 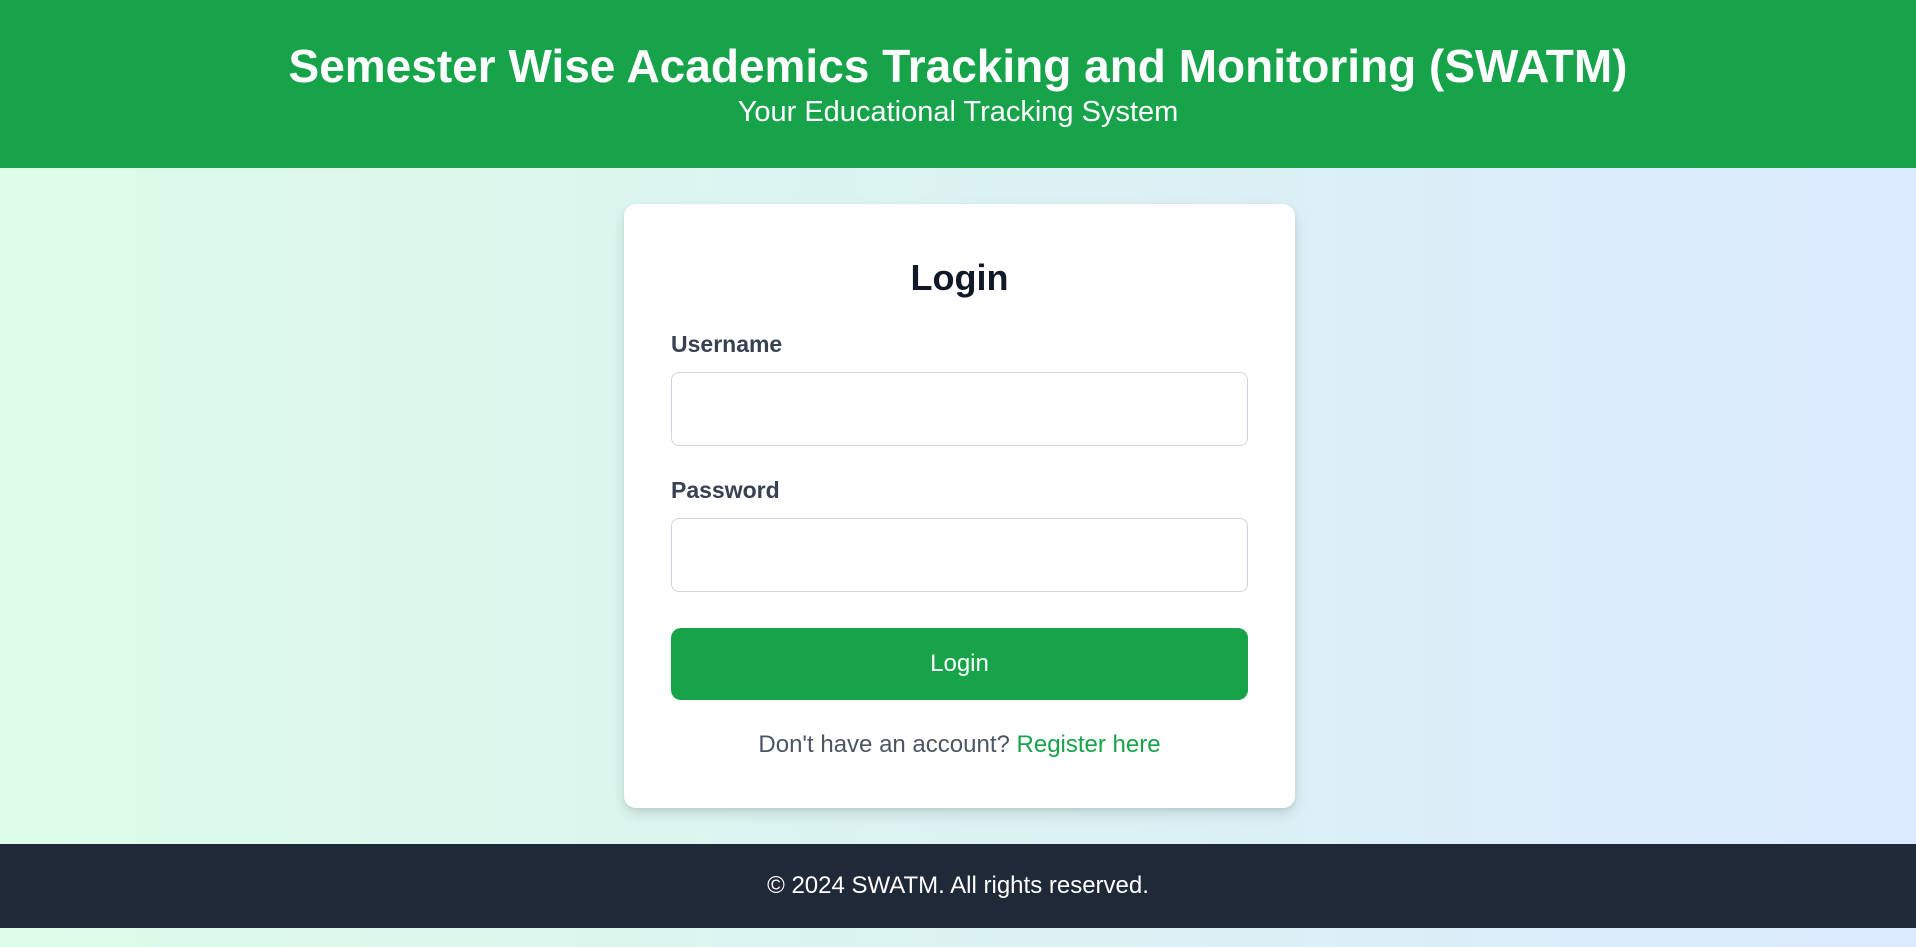 I want to click on register-prompt-text: Don't have an account?, so click(x=884, y=744).